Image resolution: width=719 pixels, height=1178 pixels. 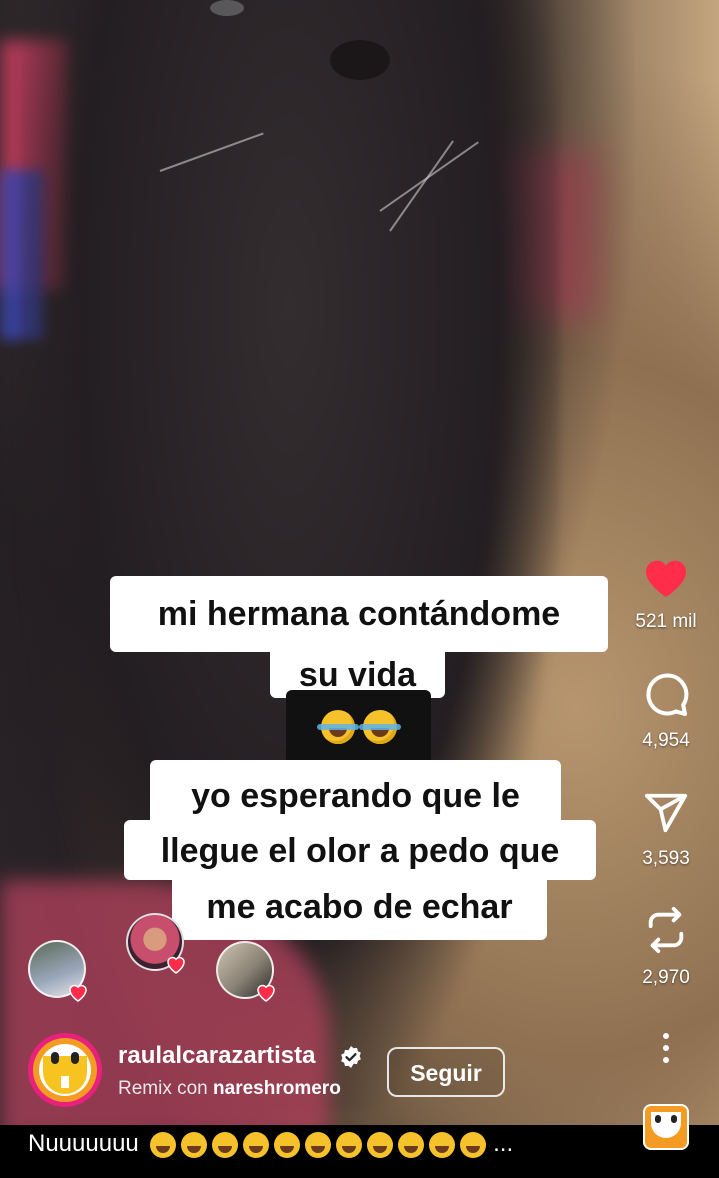 I want to click on follow-button: Seguir, so click(x=446, y=1072).